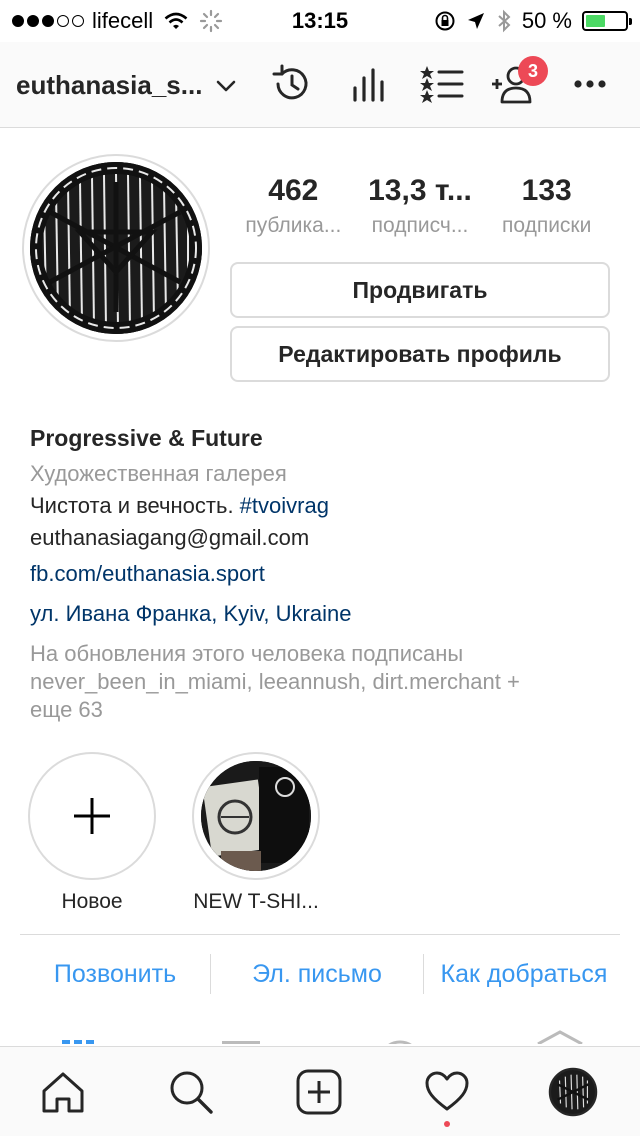 The width and height of the screenshot is (640, 1136). I want to click on bio-hashtag-link: #tvoivrag, so click(284, 505).